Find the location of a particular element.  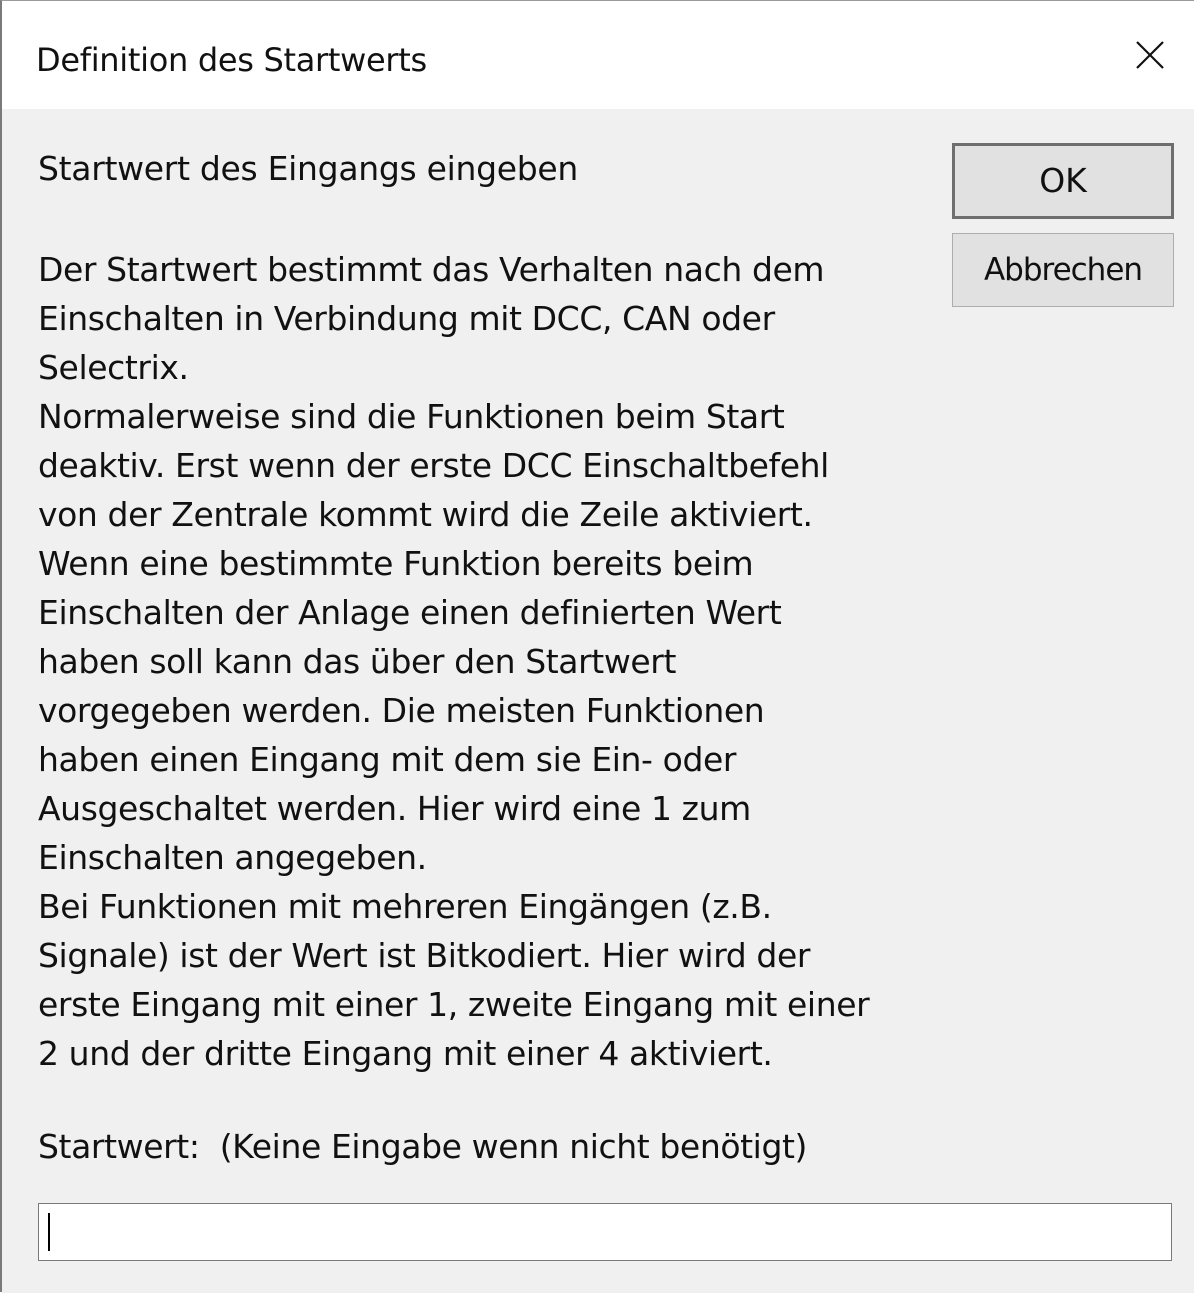

title-bar: Definition des Startwerts is located at coordinates (598, 55).